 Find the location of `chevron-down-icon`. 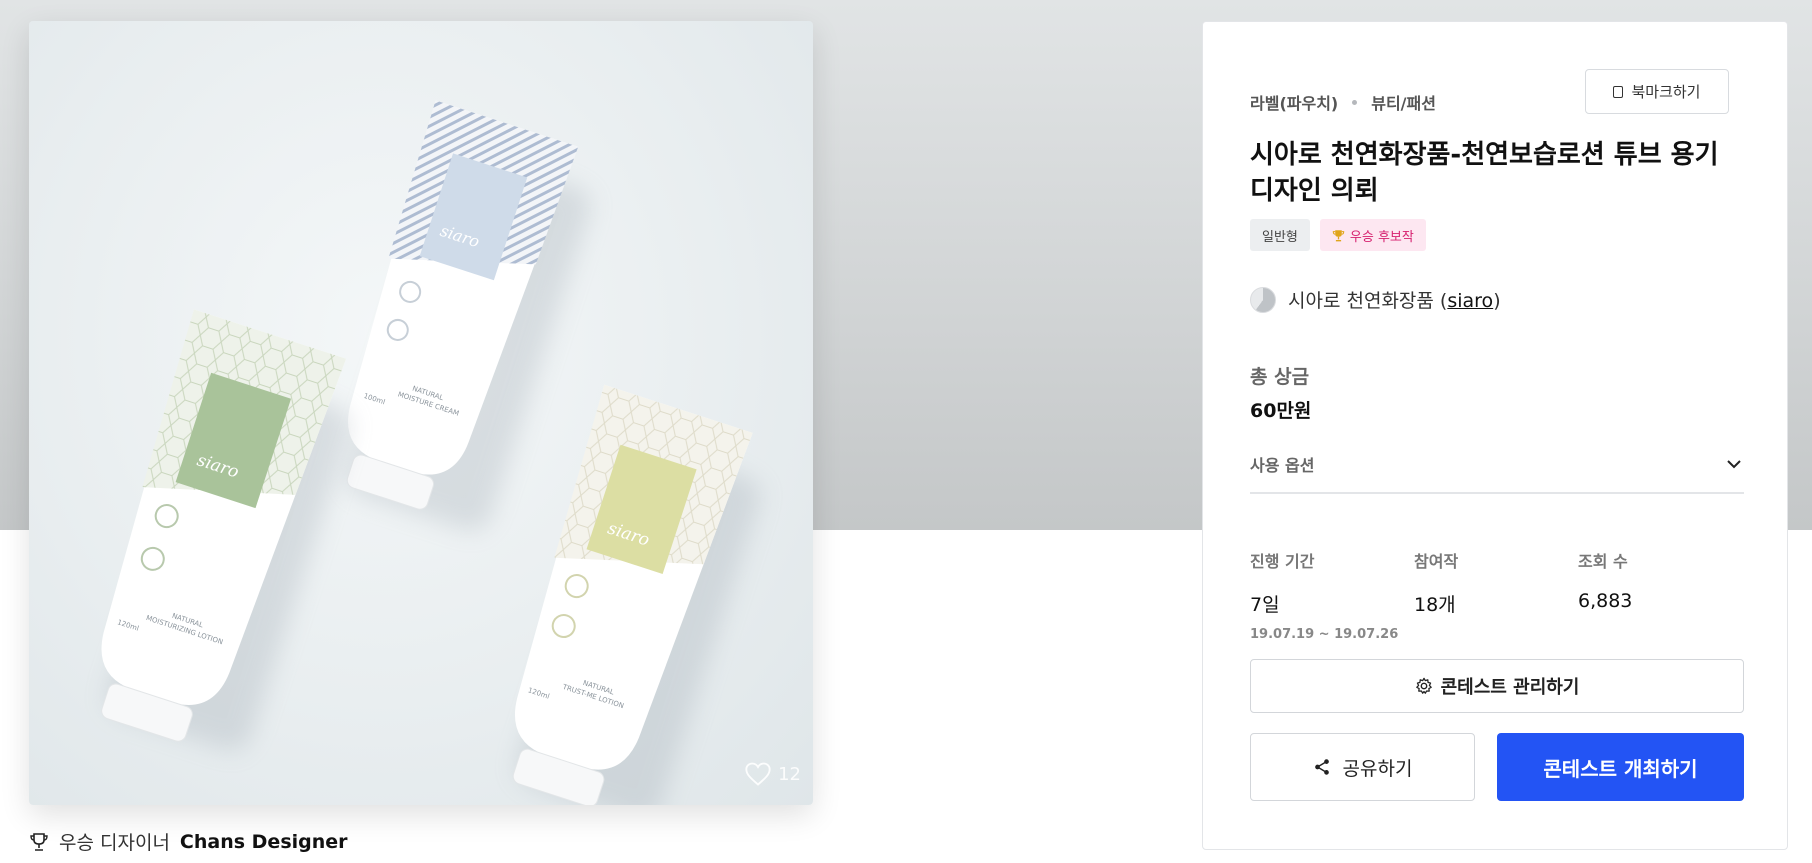

chevron-down-icon is located at coordinates (1734, 464).